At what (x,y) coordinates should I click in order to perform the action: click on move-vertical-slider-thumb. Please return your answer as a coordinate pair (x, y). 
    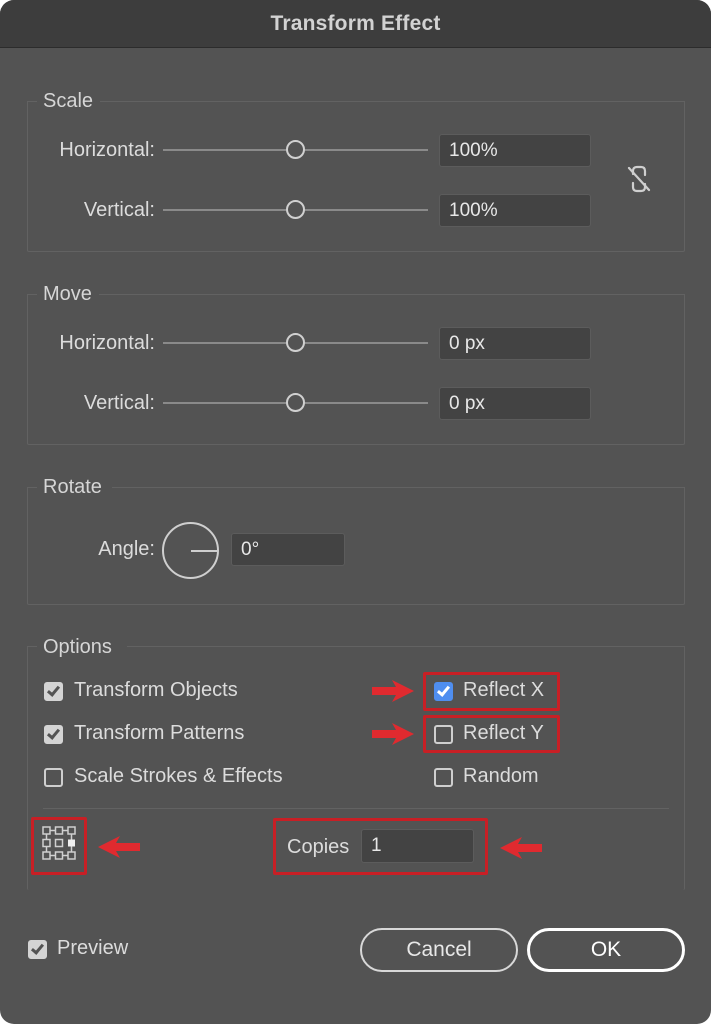
    Looking at the image, I should click on (295, 402).